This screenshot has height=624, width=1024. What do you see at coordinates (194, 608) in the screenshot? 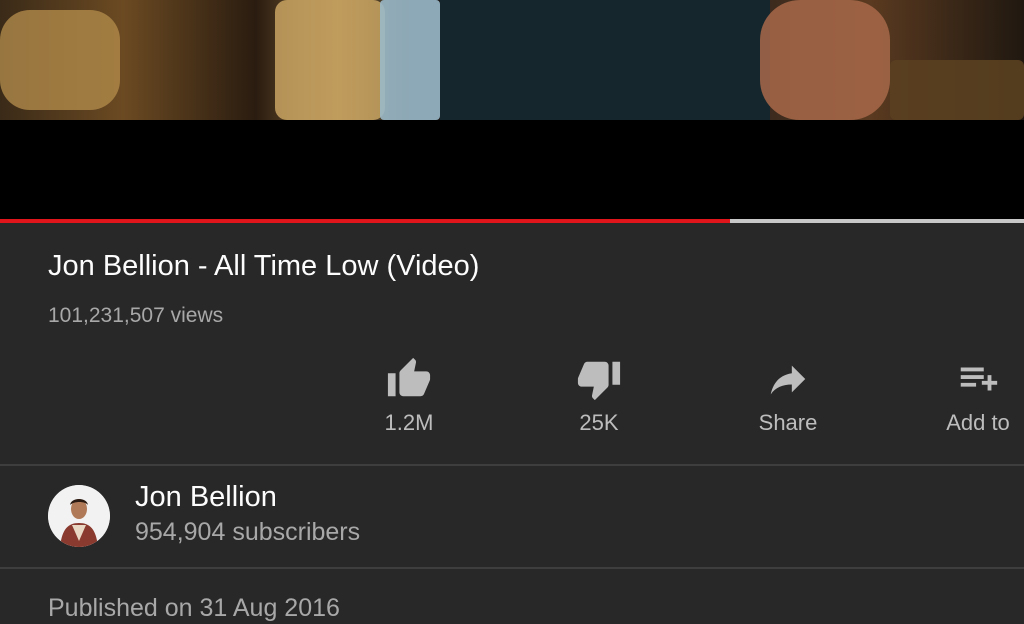
I see `published-date: Published on 31 Aug 2016` at bounding box center [194, 608].